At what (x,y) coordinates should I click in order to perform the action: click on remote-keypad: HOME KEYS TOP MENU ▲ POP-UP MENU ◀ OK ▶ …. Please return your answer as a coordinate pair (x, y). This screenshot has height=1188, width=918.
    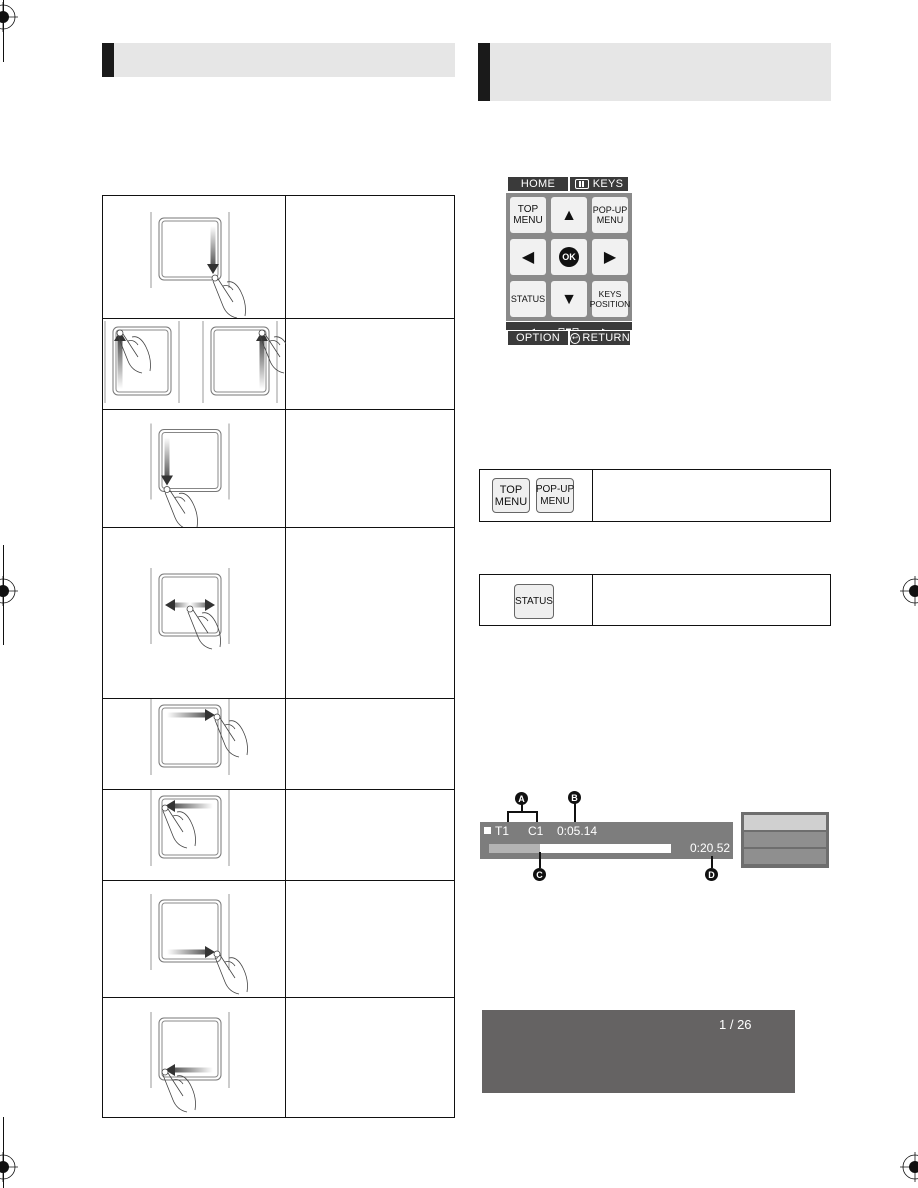
    Looking at the image, I should click on (568, 261).